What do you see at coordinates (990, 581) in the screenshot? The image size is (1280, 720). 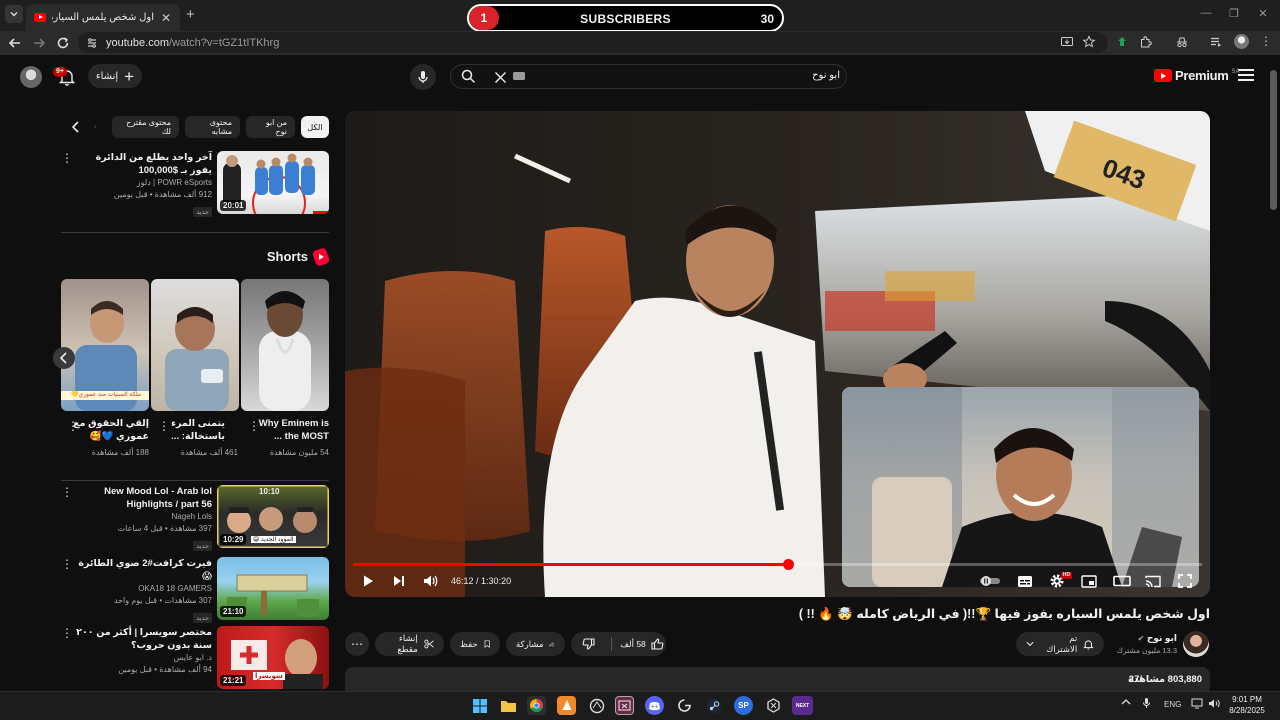 I see `autoplay-toggle` at bounding box center [990, 581].